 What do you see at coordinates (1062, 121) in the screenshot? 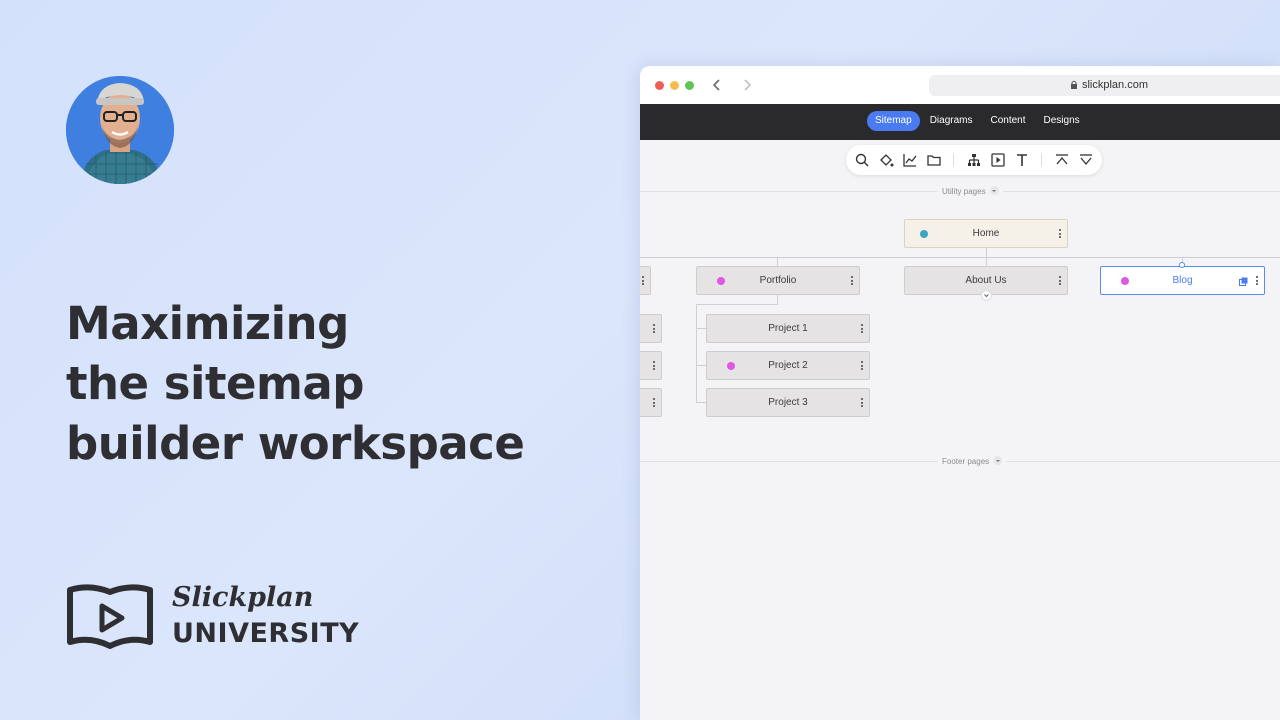
I see `tab-designs: Designs` at bounding box center [1062, 121].